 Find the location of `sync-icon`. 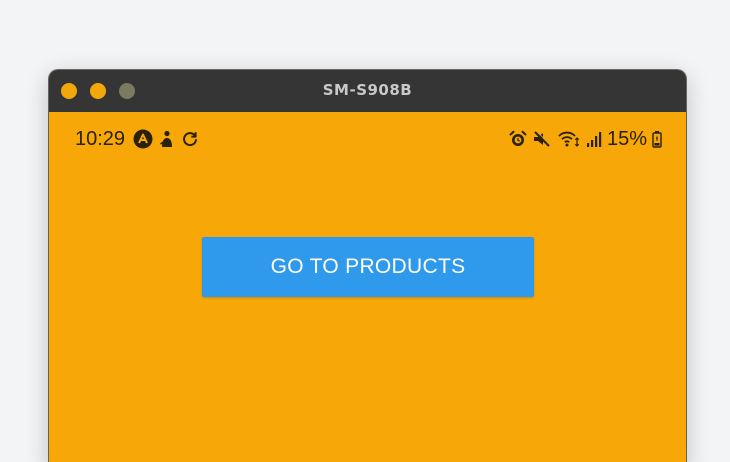

sync-icon is located at coordinates (190, 139).